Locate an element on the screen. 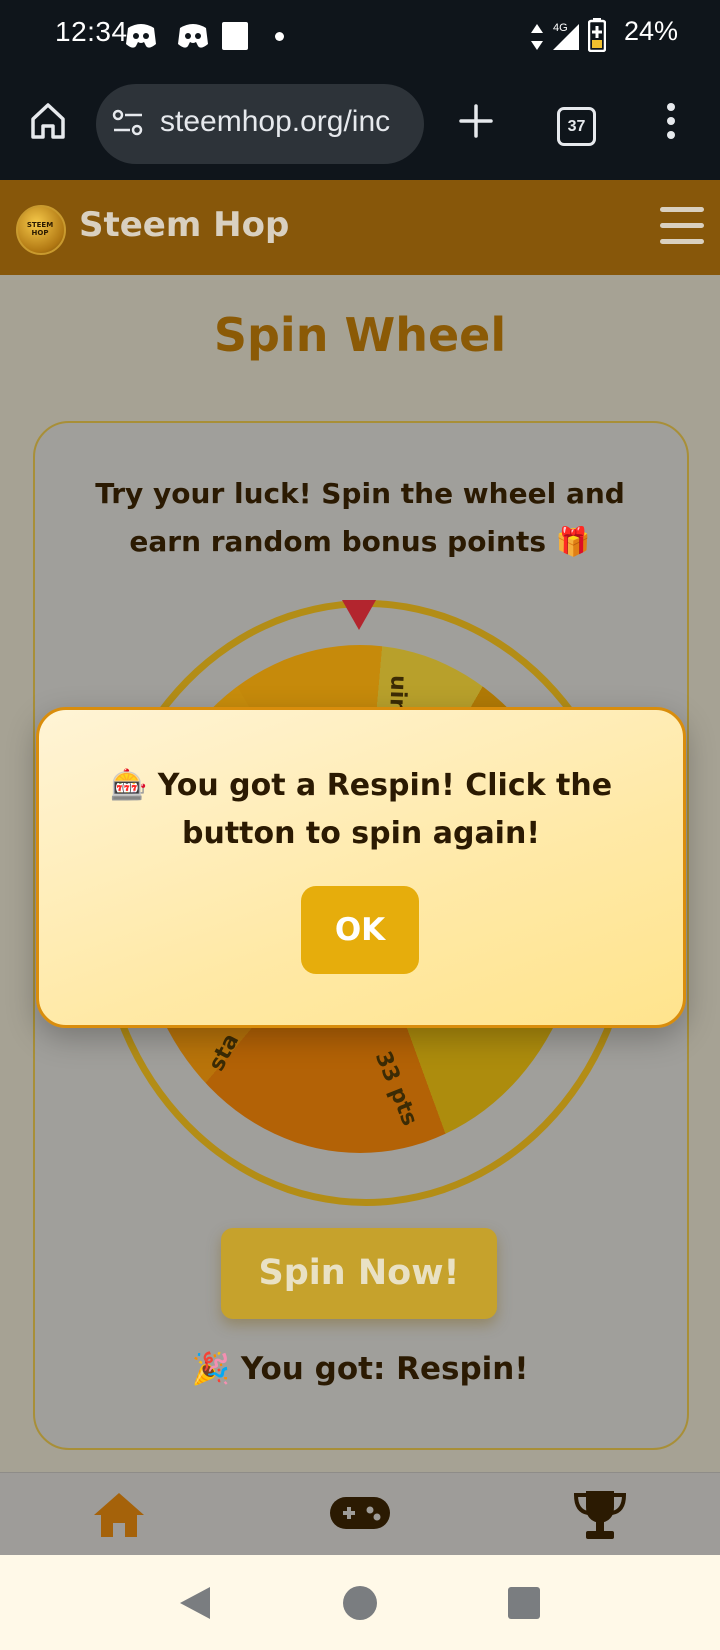  spin-result-text: 🎉 You got: Respin! is located at coordinates (360, 1369).